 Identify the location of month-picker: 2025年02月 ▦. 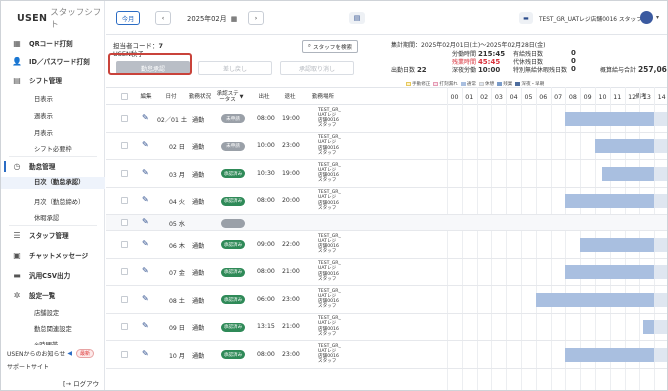
(212, 18).